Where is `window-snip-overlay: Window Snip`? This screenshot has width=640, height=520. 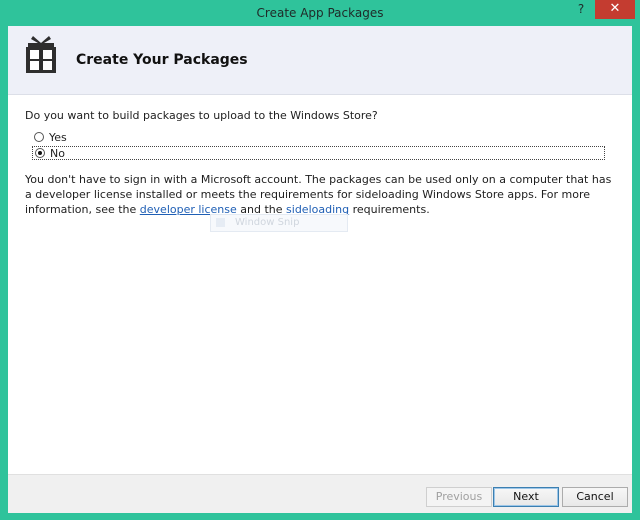 window-snip-overlay: Window Snip is located at coordinates (279, 223).